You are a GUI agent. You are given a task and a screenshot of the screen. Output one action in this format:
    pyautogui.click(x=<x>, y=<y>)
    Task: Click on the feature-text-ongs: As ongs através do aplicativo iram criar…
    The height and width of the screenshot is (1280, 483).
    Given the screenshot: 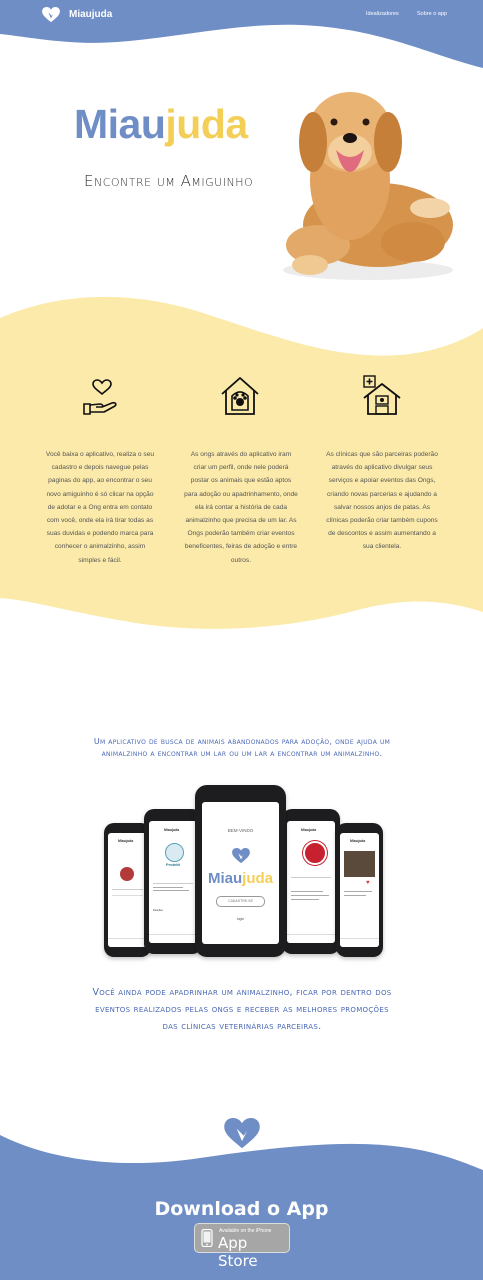 What is the action you would take?
    pyautogui.click(x=241, y=507)
    